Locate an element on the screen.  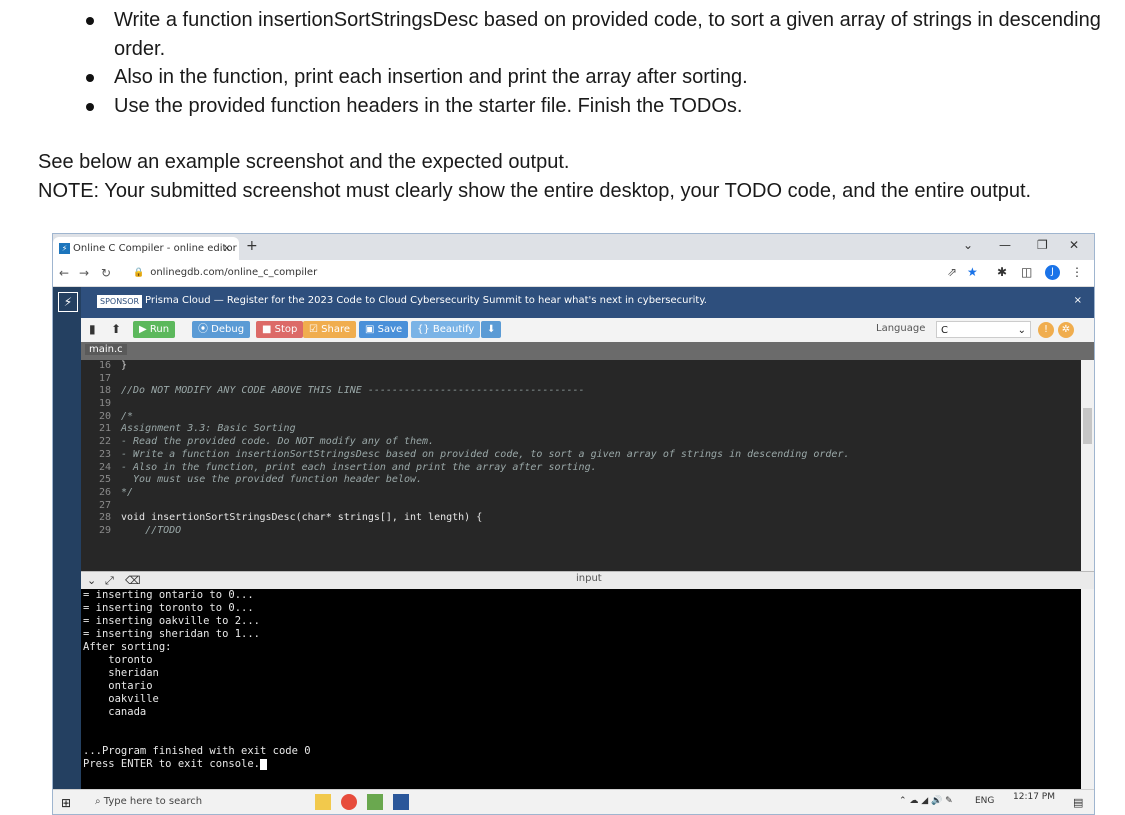
line-number: 18 is located at coordinates (104, 391).